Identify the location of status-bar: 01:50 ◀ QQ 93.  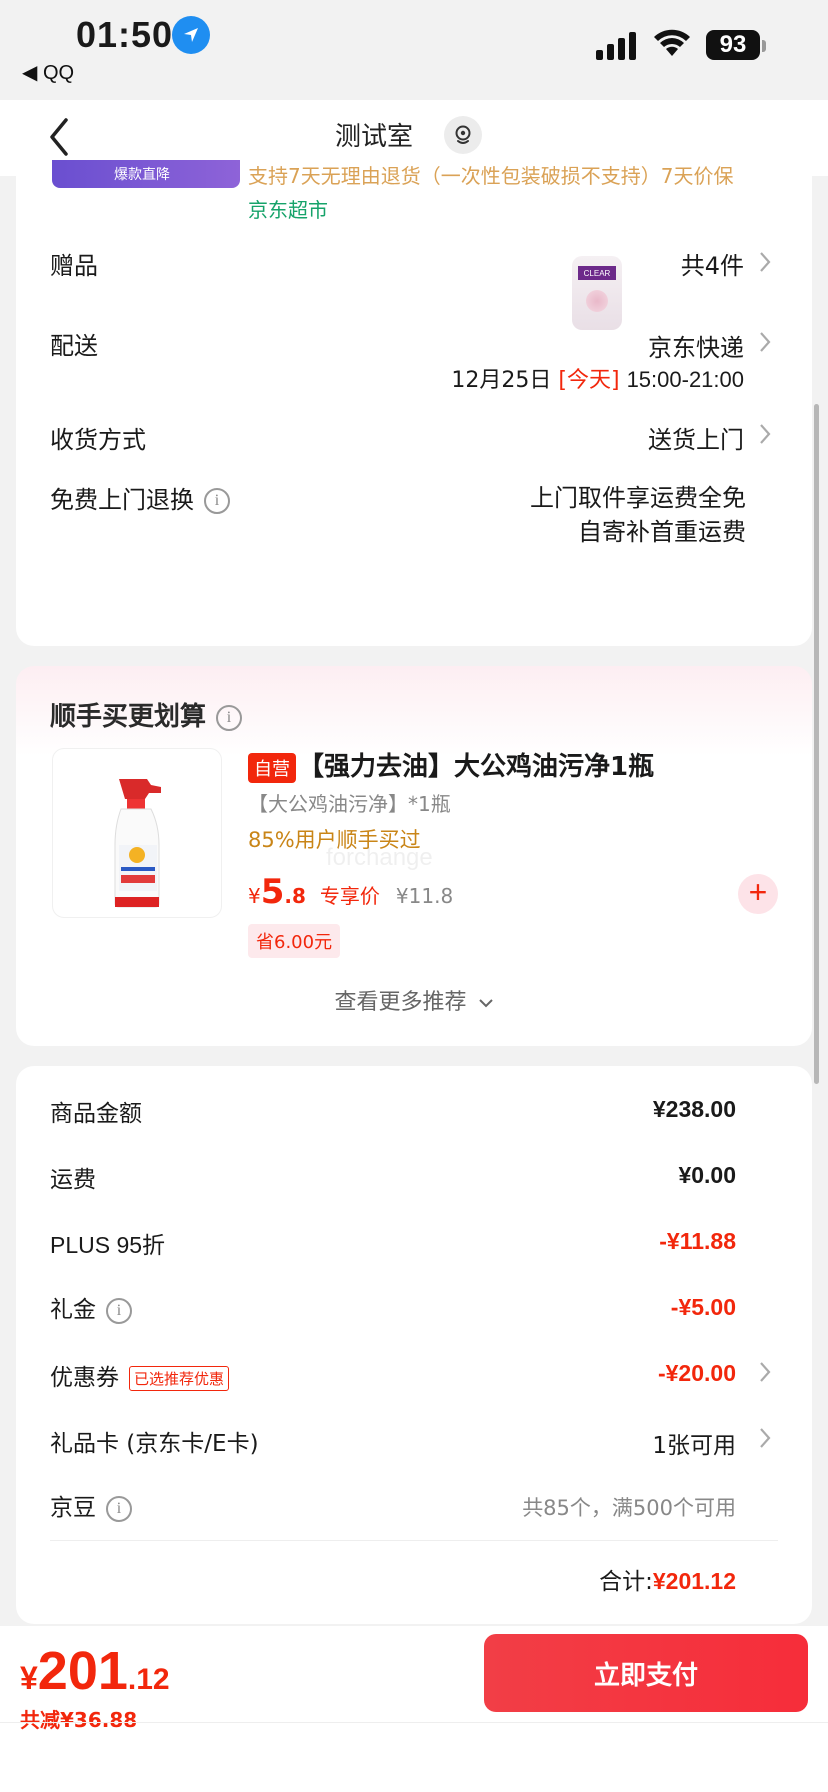
(414, 50).